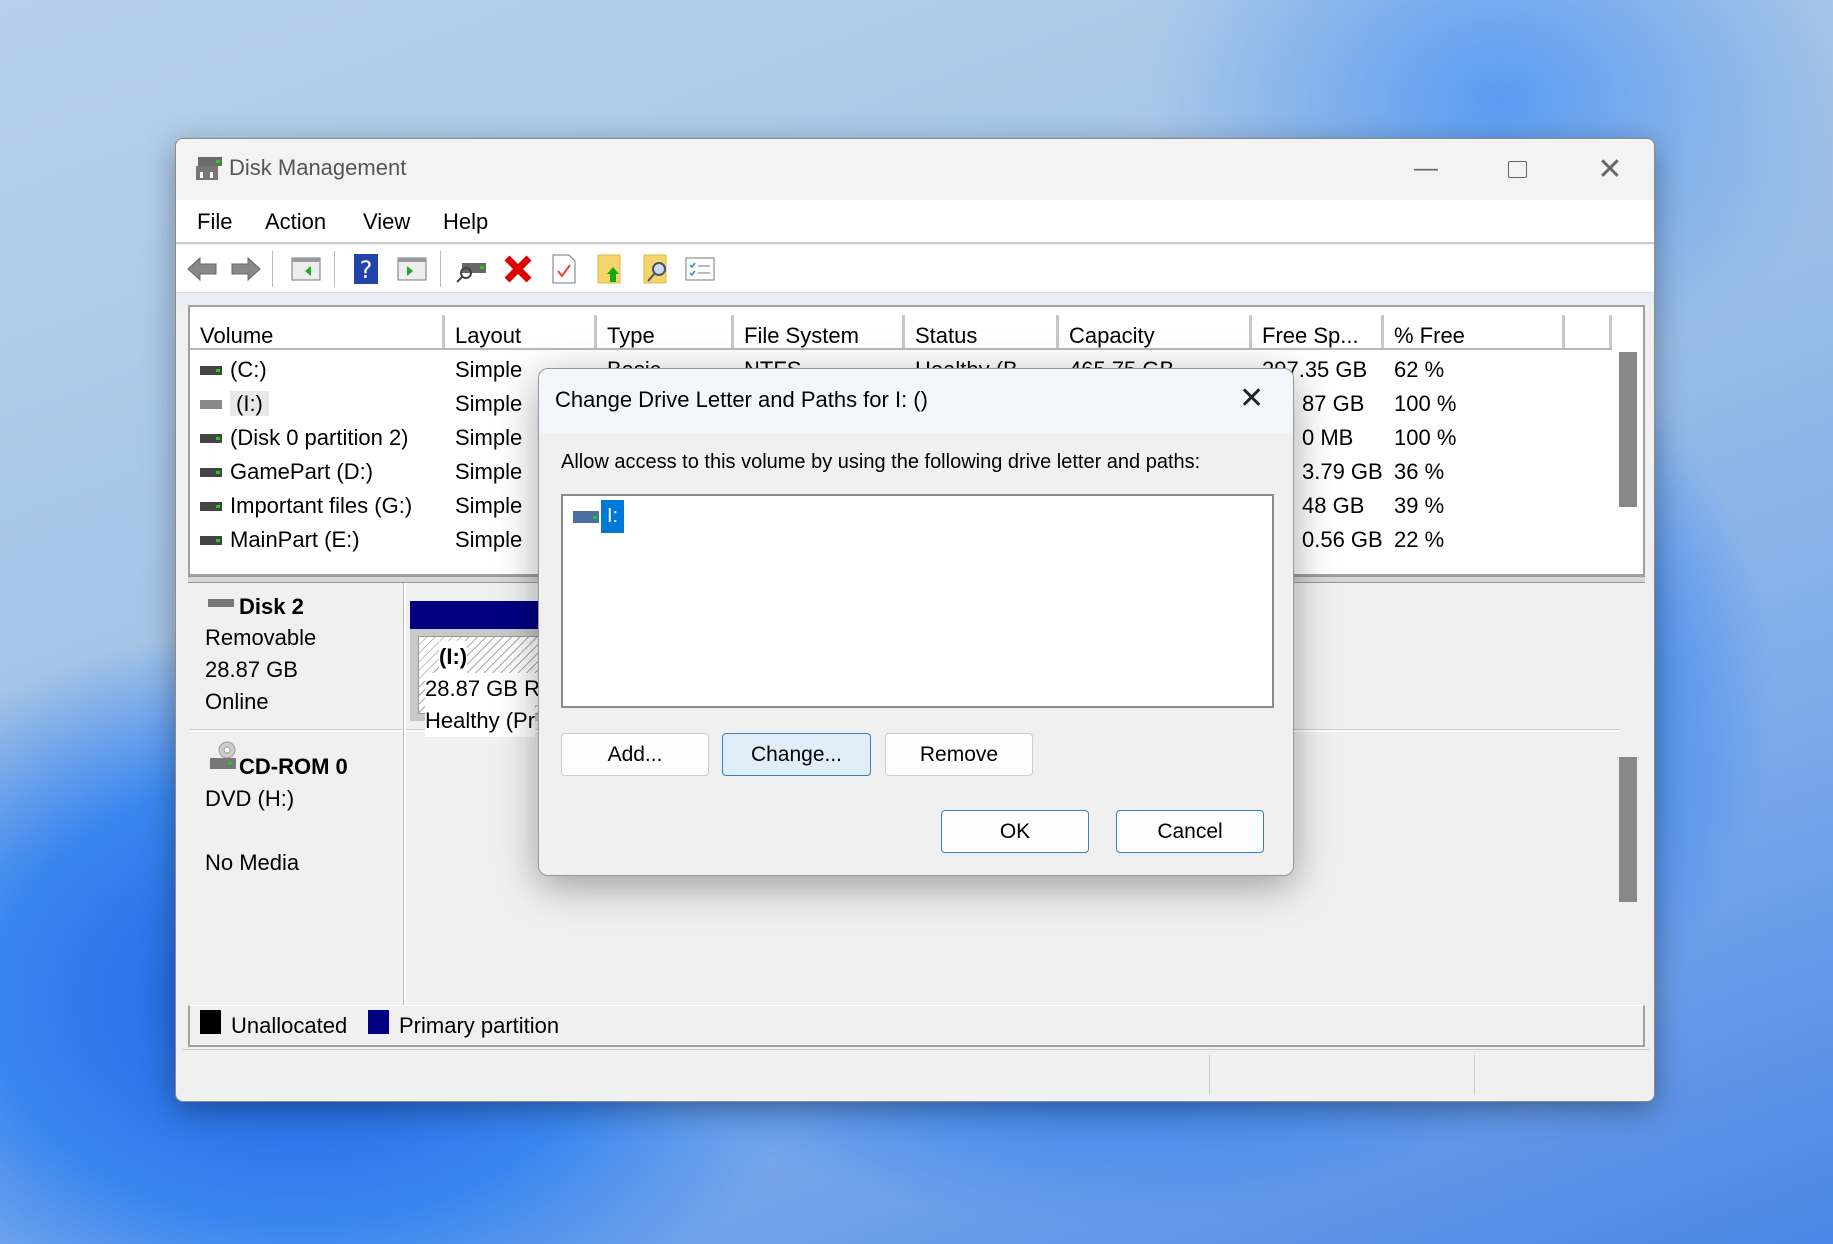 This screenshot has height=1244, width=1833. Describe the element at coordinates (1628, 829) in the screenshot. I see `disk-view-scrollbar-thumb` at that location.